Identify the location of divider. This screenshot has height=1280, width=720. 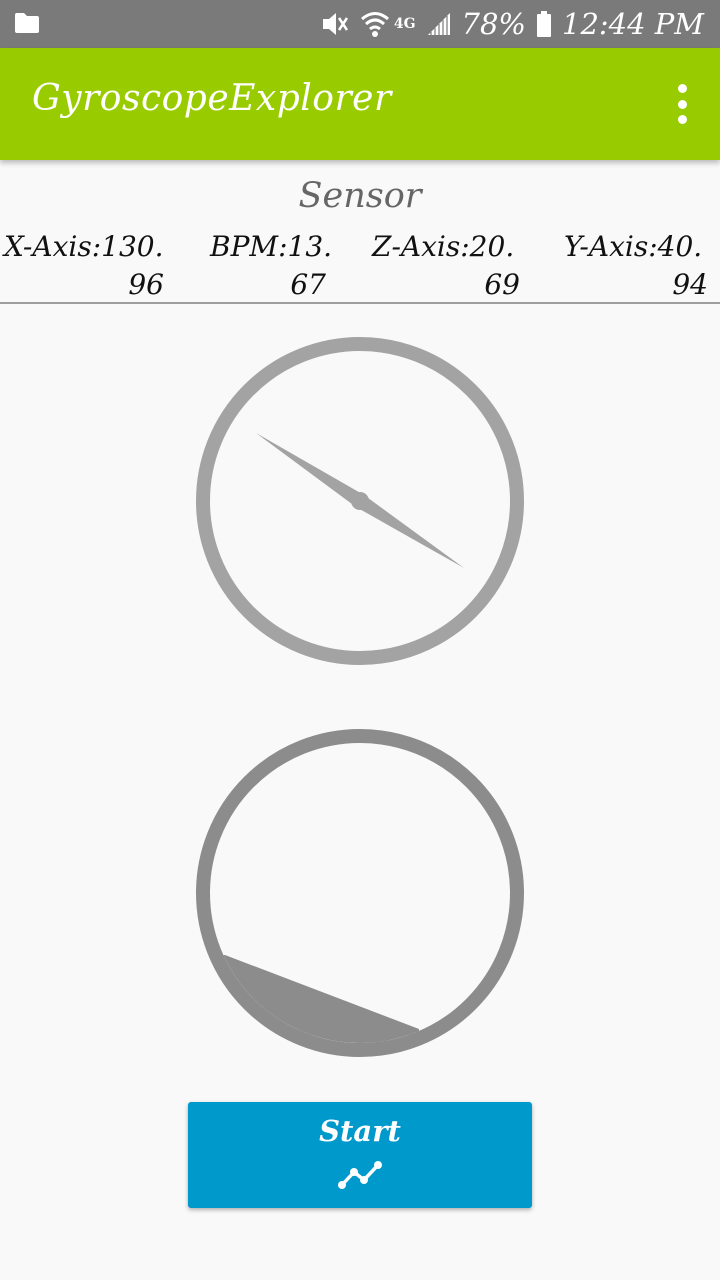
(360, 303).